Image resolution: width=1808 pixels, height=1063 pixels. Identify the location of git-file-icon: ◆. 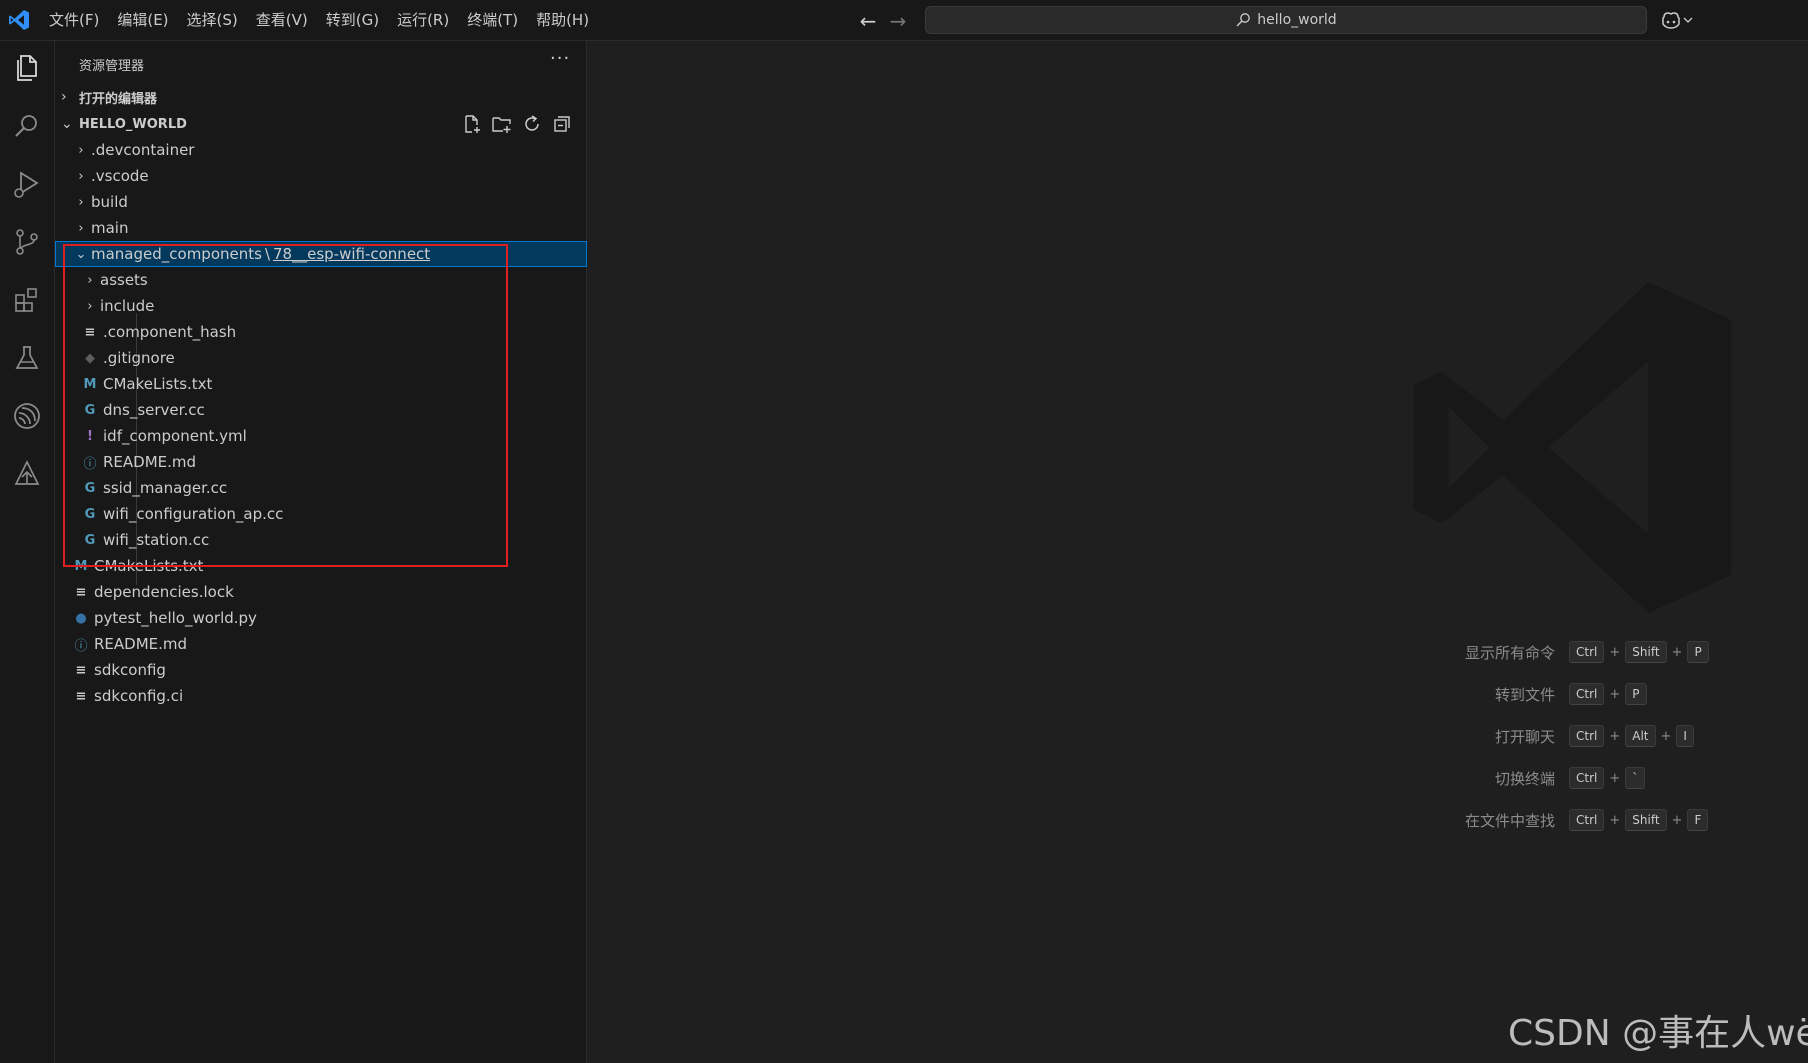
(90, 358).